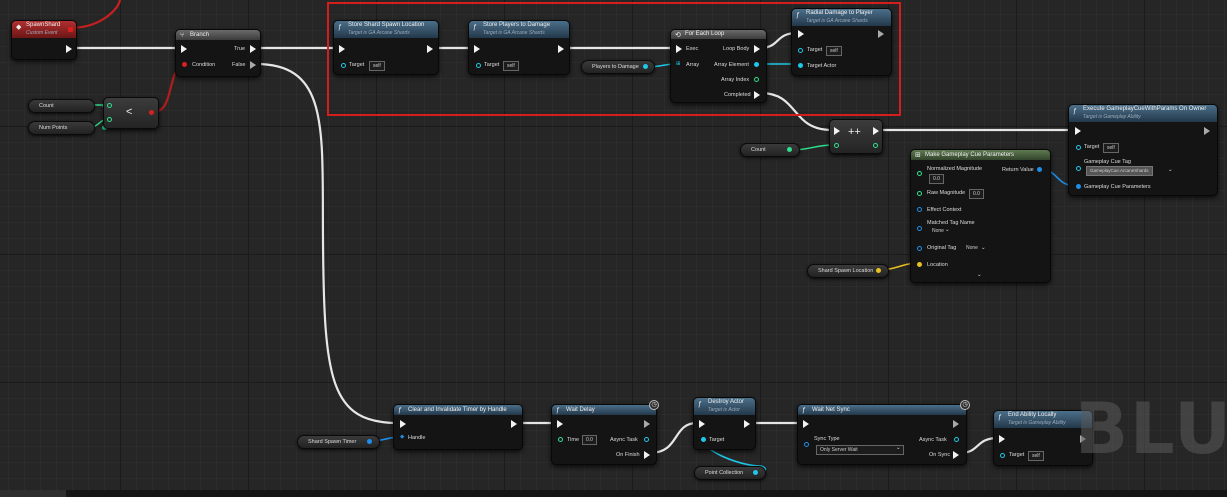  I want to click on execute-cue-target-pin, so click(1078, 147).